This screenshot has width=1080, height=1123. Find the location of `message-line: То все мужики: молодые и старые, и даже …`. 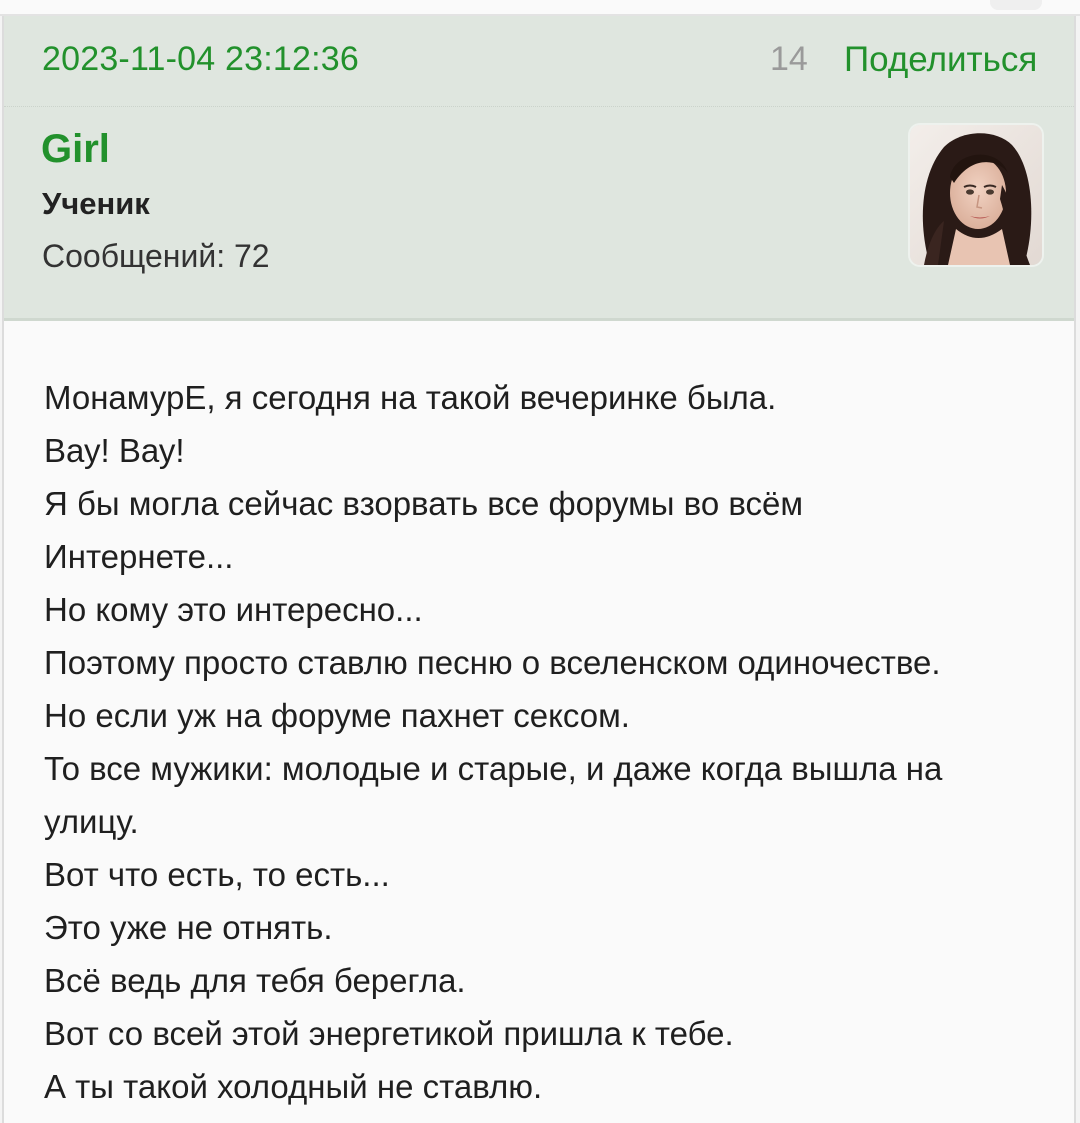

message-line: То все мужики: молодые и старые, и даже … is located at coordinates (493, 768).